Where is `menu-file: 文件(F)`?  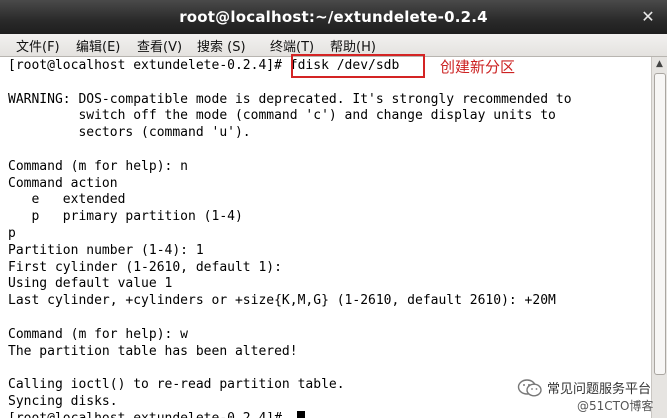 menu-file: 文件(F) is located at coordinates (38, 45).